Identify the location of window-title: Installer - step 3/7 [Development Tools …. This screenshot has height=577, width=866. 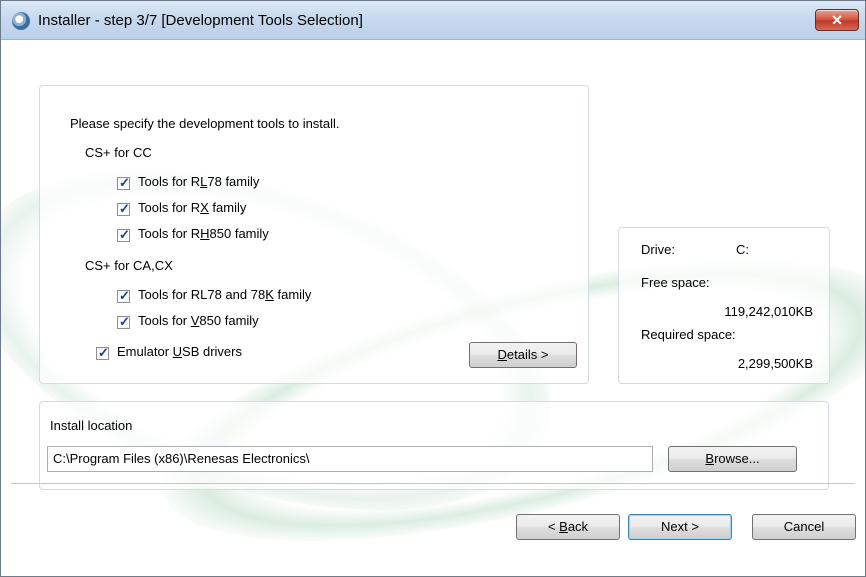
(200, 20).